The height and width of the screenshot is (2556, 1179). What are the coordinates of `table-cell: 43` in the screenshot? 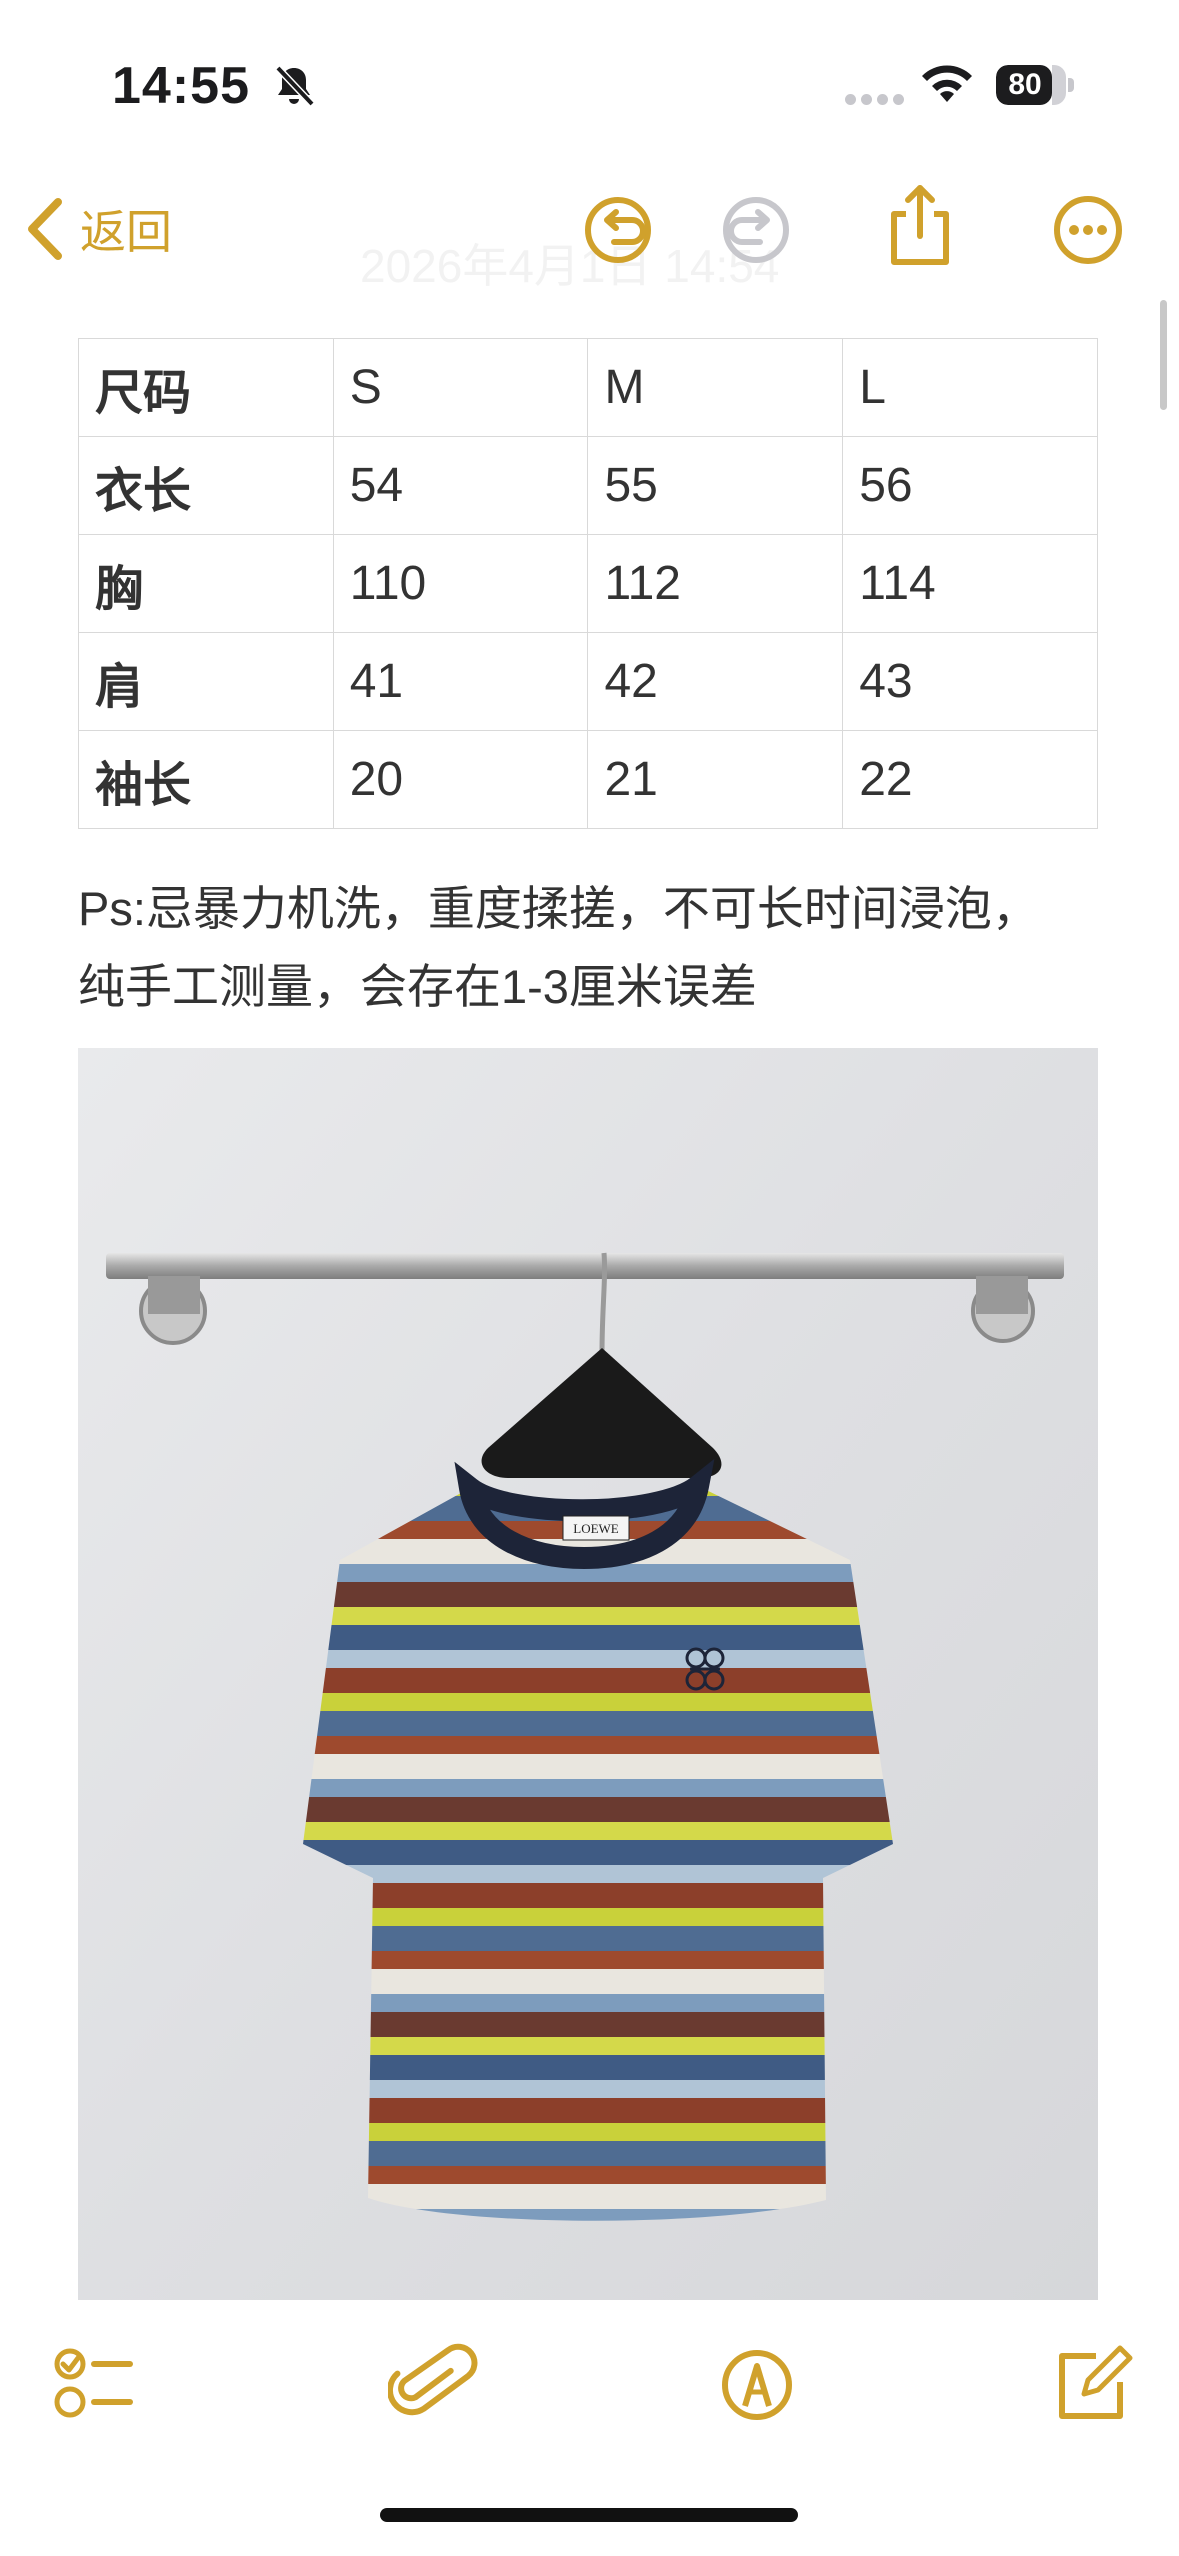 It's located at (970, 681).